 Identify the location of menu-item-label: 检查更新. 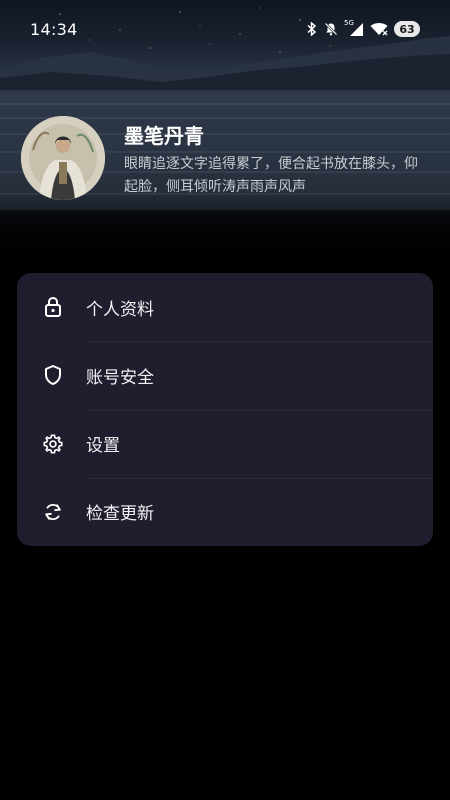
(120, 514).